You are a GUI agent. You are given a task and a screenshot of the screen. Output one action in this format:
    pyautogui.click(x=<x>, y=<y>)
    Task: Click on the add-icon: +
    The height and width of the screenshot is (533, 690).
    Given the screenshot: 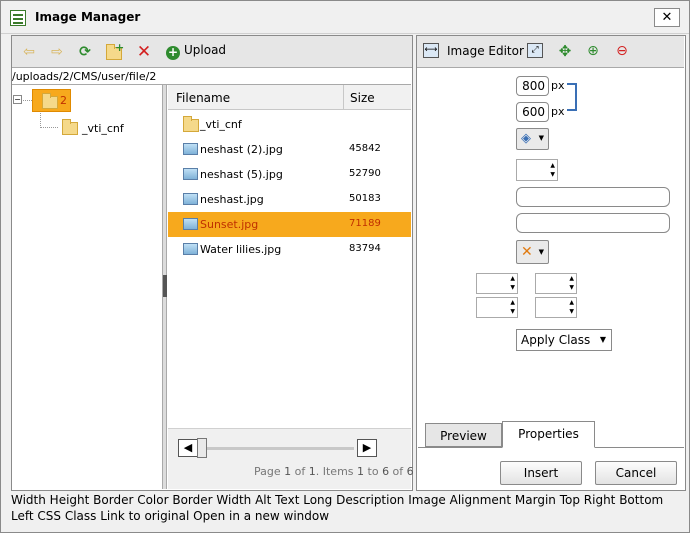 What is the action you would take?
    pyautogui.click(x=173, y=52)
    